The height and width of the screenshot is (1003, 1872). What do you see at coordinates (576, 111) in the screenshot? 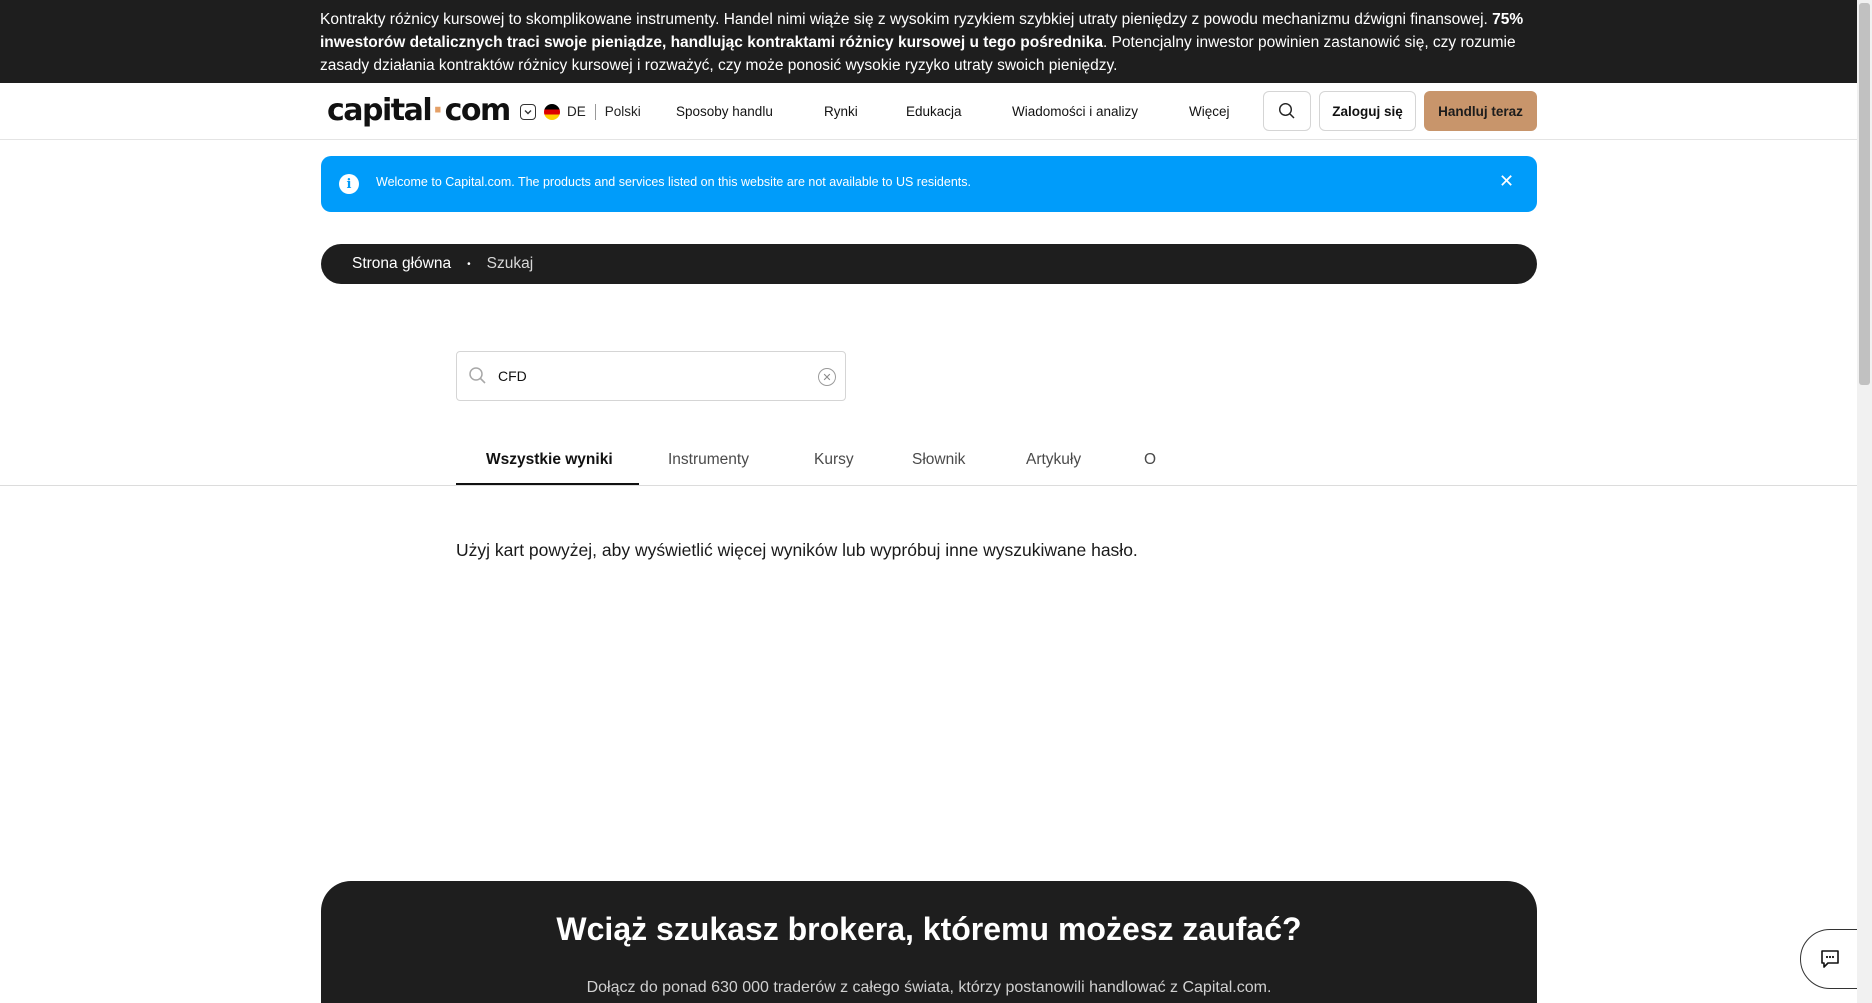
I see `country-code: DE` at bounding box center [576, 111].